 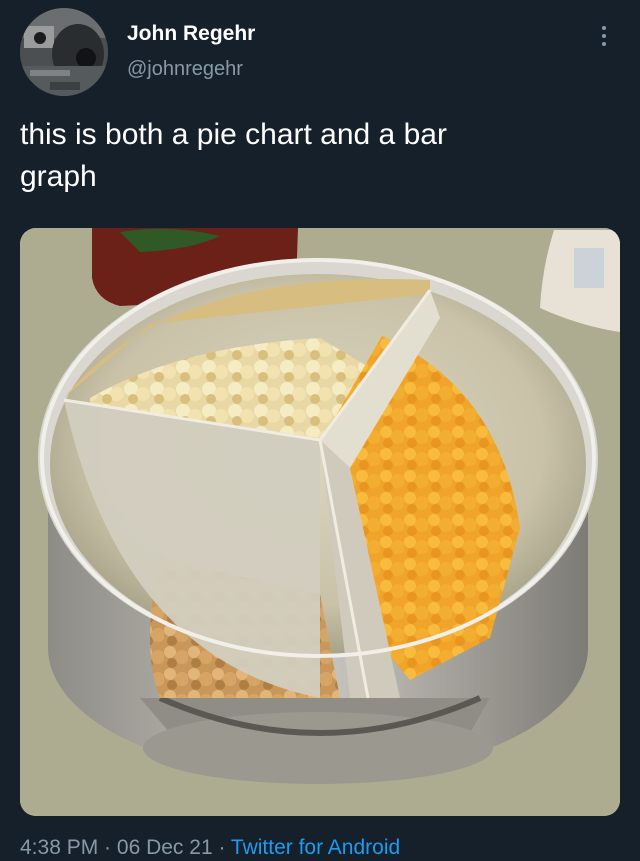 I want to click on tweet-date: 06 Dec 21, so click(x=165, y=847).